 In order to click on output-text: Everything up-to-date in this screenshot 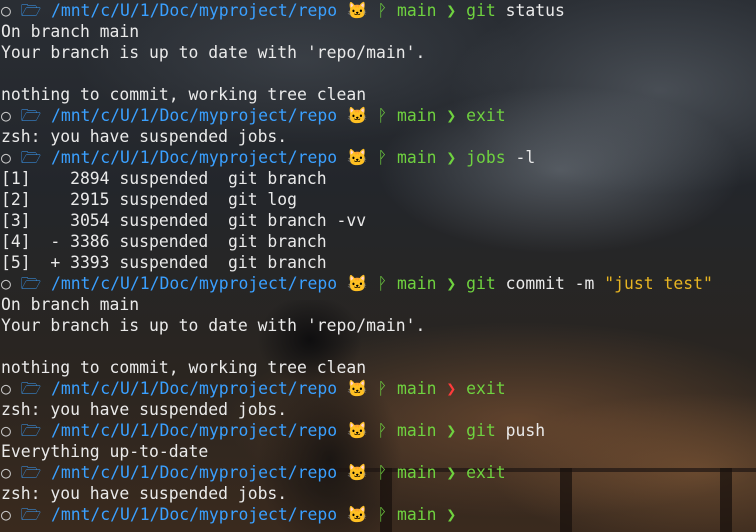, I will do `click(105, 451)`.